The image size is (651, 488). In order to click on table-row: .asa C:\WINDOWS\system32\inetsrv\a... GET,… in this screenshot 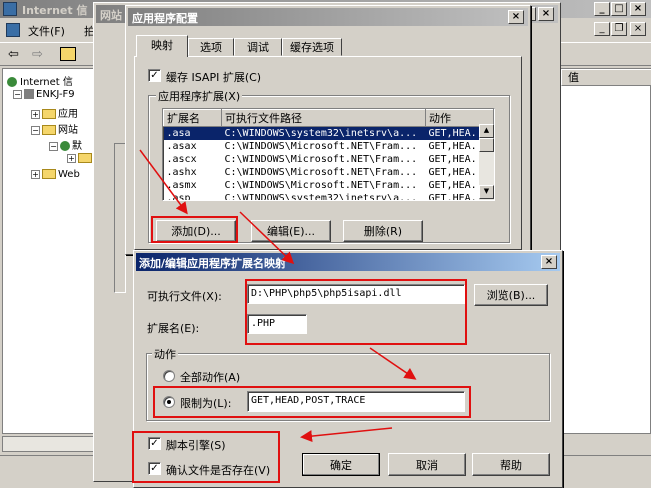, I will do `click(328, 133)`.